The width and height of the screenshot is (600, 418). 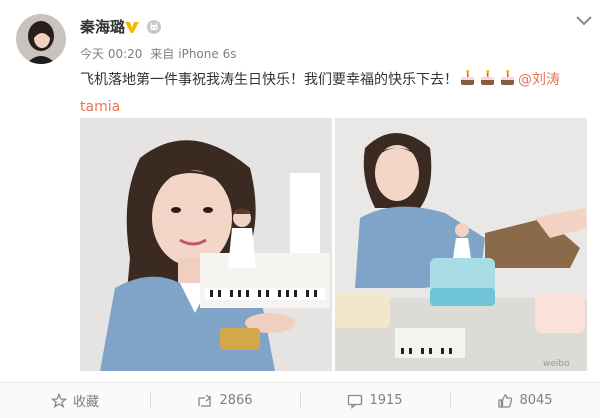 I want to click on like-count: 8045, so click(x=536, y=400).